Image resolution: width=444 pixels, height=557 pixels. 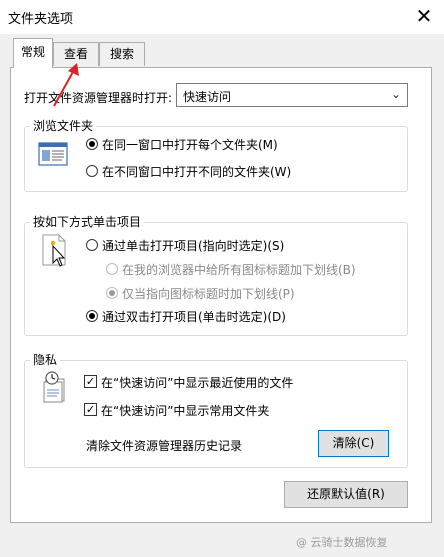 What do you see at coordinates (90, 409) in the screenshot?
I see `checkbox-frequent-folders: ✓` at bounding box center [90, 409].